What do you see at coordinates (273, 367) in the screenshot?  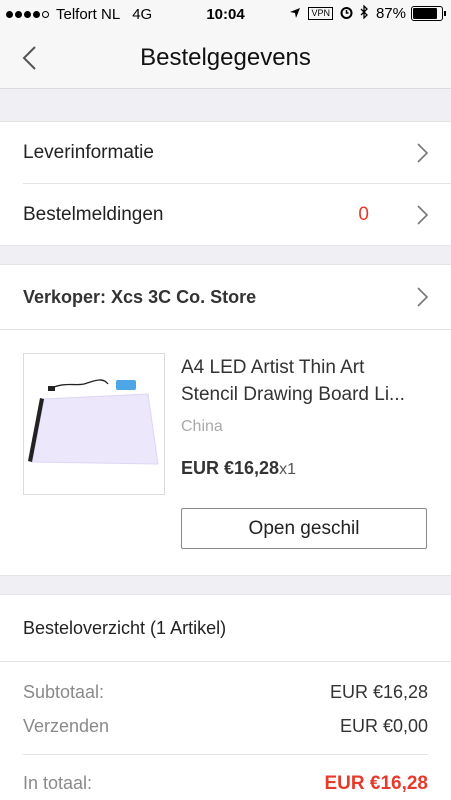 I see `product-title-line: A4 LED Artist Thin Art` at bounding box center [273, 367].